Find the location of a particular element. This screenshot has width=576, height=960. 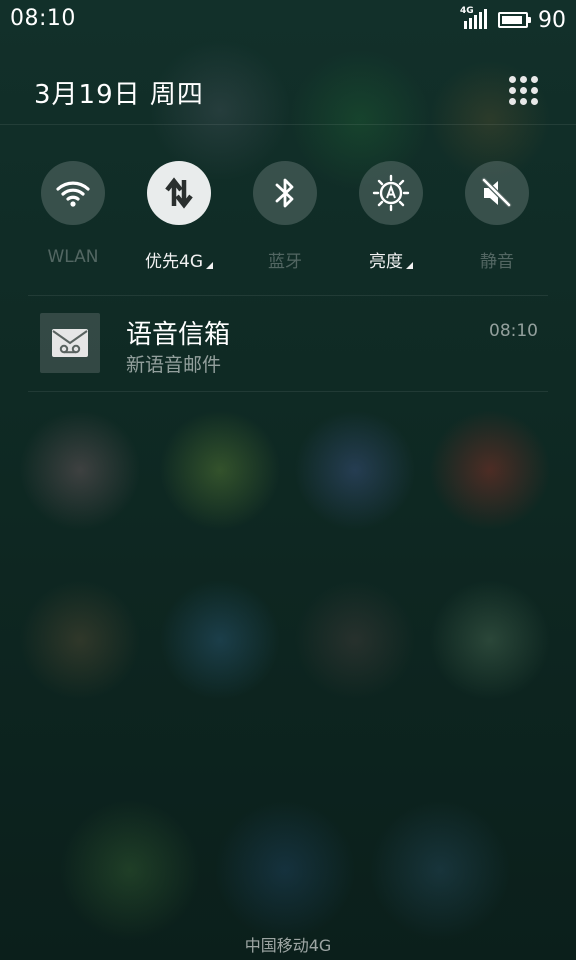

toggle-label-brightness: 亮度 is located at coordinates (391, 259).